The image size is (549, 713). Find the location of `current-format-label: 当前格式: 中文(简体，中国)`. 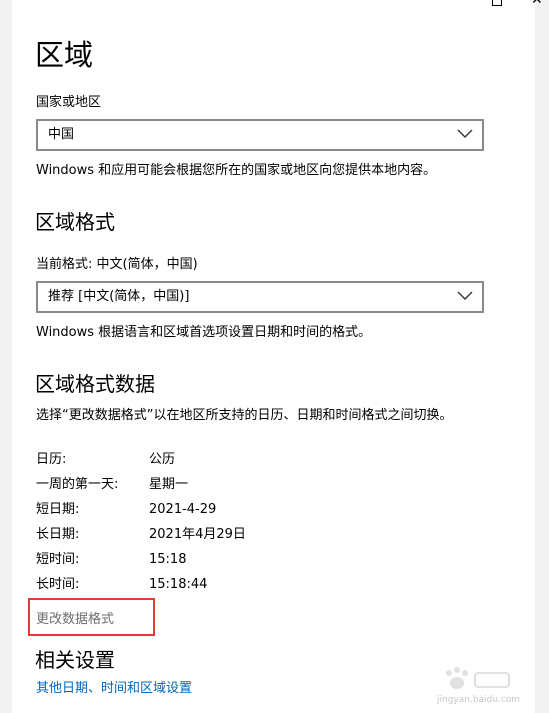

current-format-label: 当前格式: 中文(简体，中国) is located at coordinates (117, 264).